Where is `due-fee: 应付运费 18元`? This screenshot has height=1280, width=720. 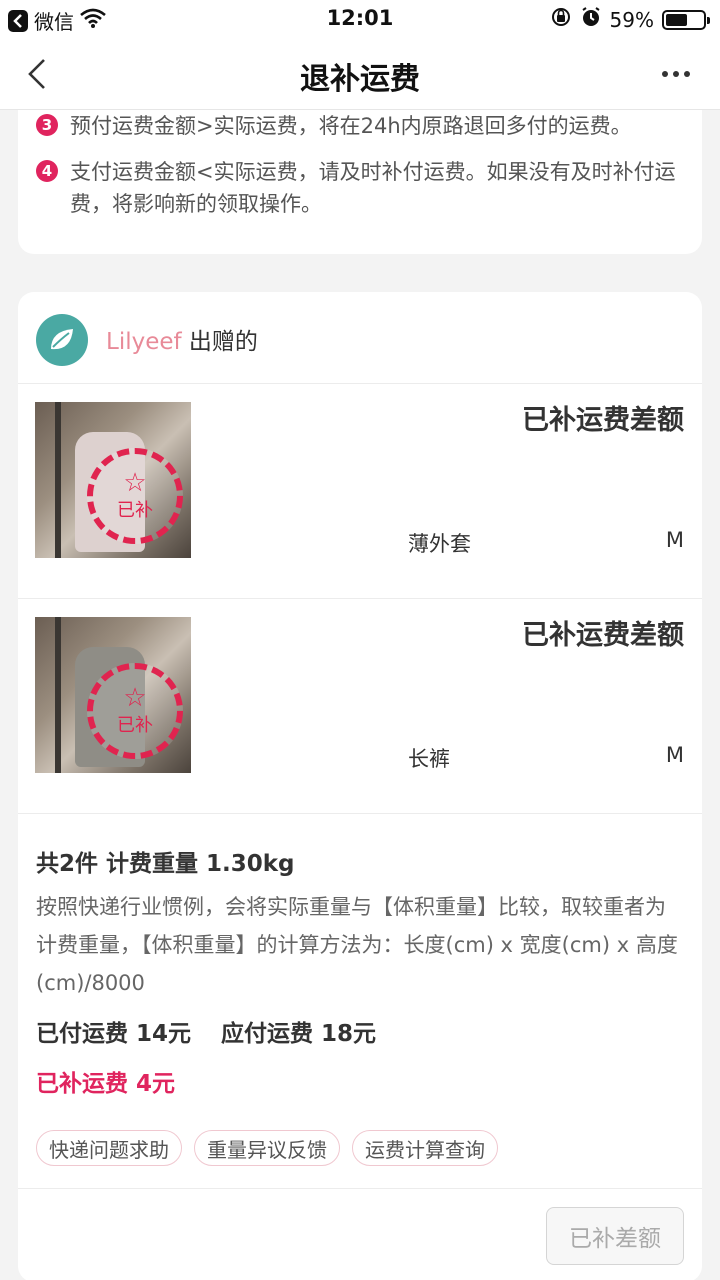
due-fee: 应付运费 18元 is located at coordinates (299, 1034).